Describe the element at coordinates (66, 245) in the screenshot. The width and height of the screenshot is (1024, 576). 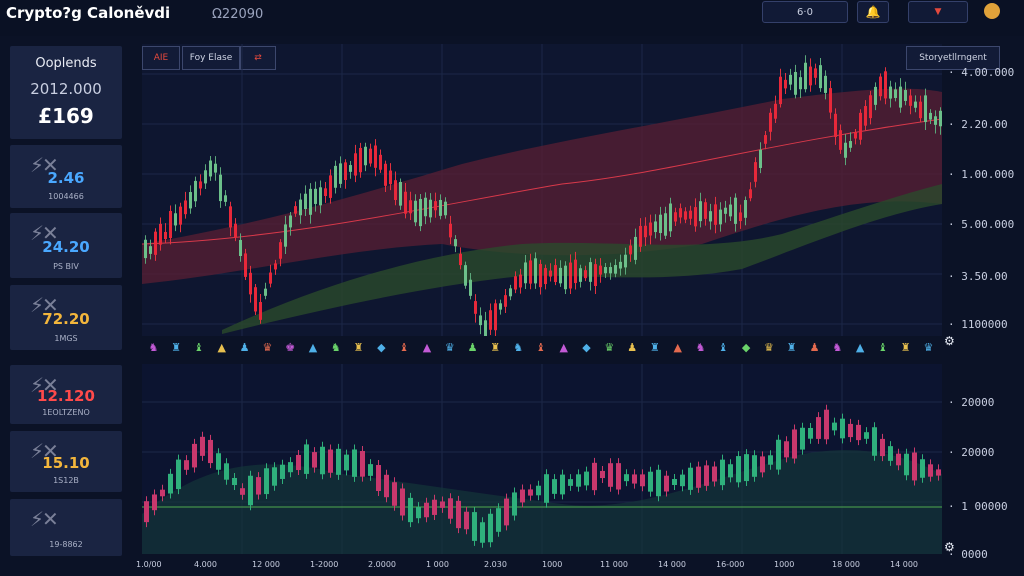
I see `stat-card: ⚡✕ 24.20 PS BIV` at that location.